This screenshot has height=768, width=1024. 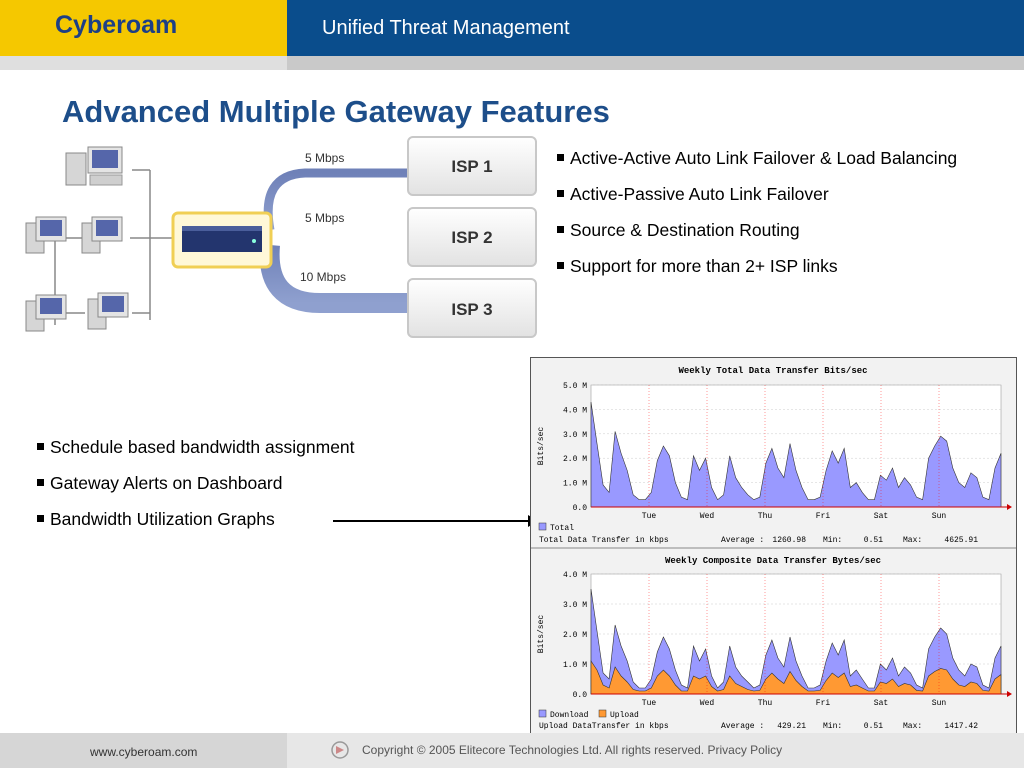 I want to click on isp-box: ISP 3, so click(x=472, y=308).